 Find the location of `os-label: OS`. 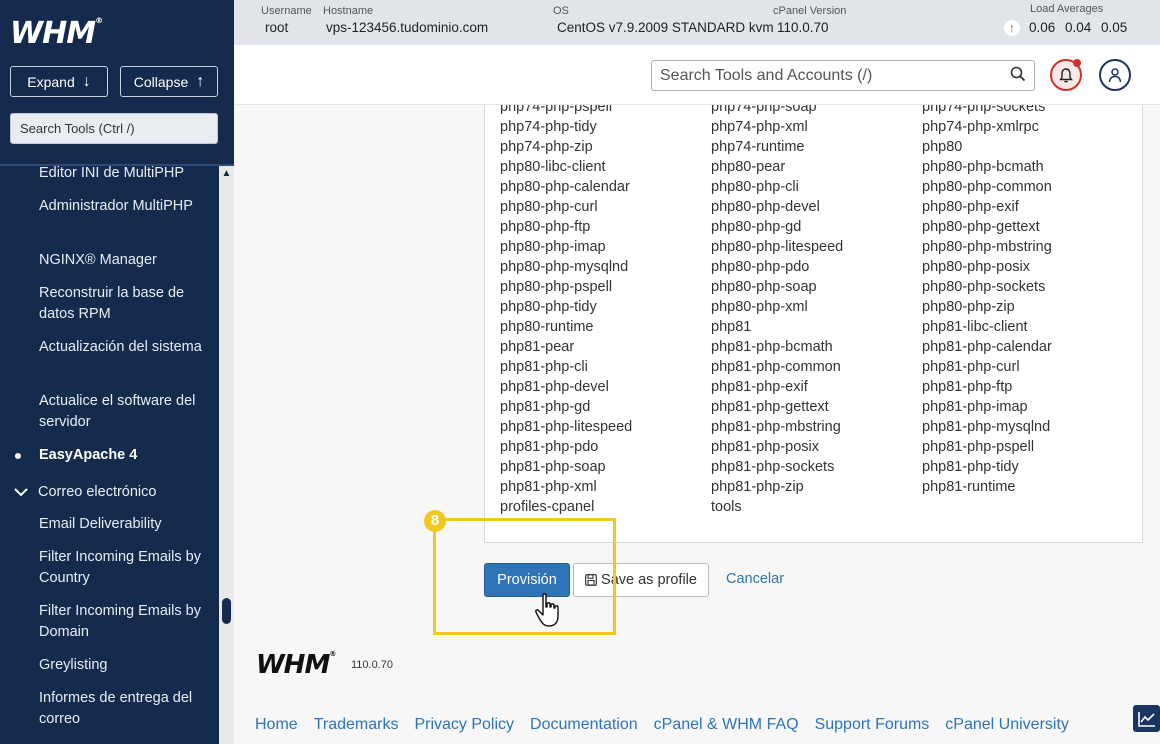

os-label: OS is located at coordinates (561, 11).